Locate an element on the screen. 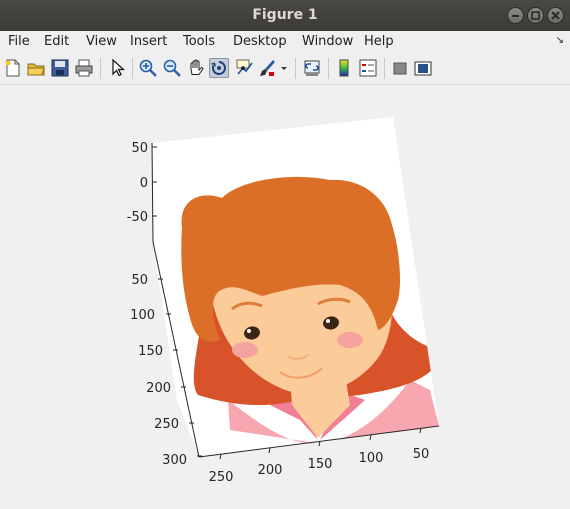  colorbar-icon is located at coordinates (344, 68).